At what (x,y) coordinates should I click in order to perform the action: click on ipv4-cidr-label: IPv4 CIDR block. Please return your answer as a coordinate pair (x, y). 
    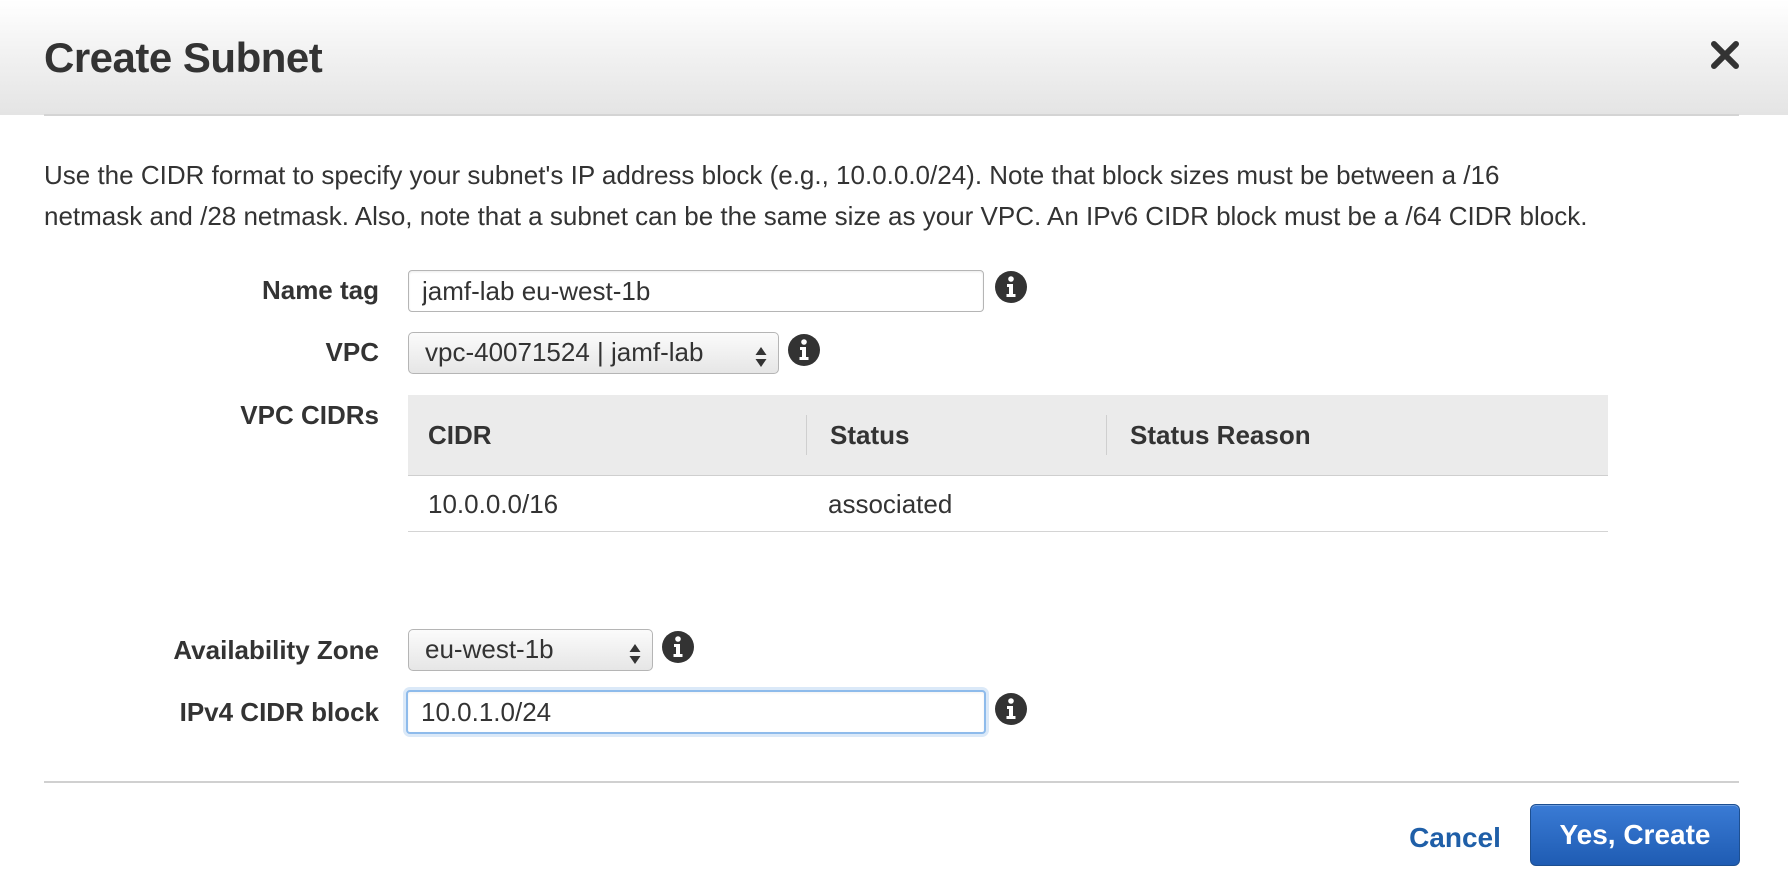
    Looking at the image, I should click on (279, 712).